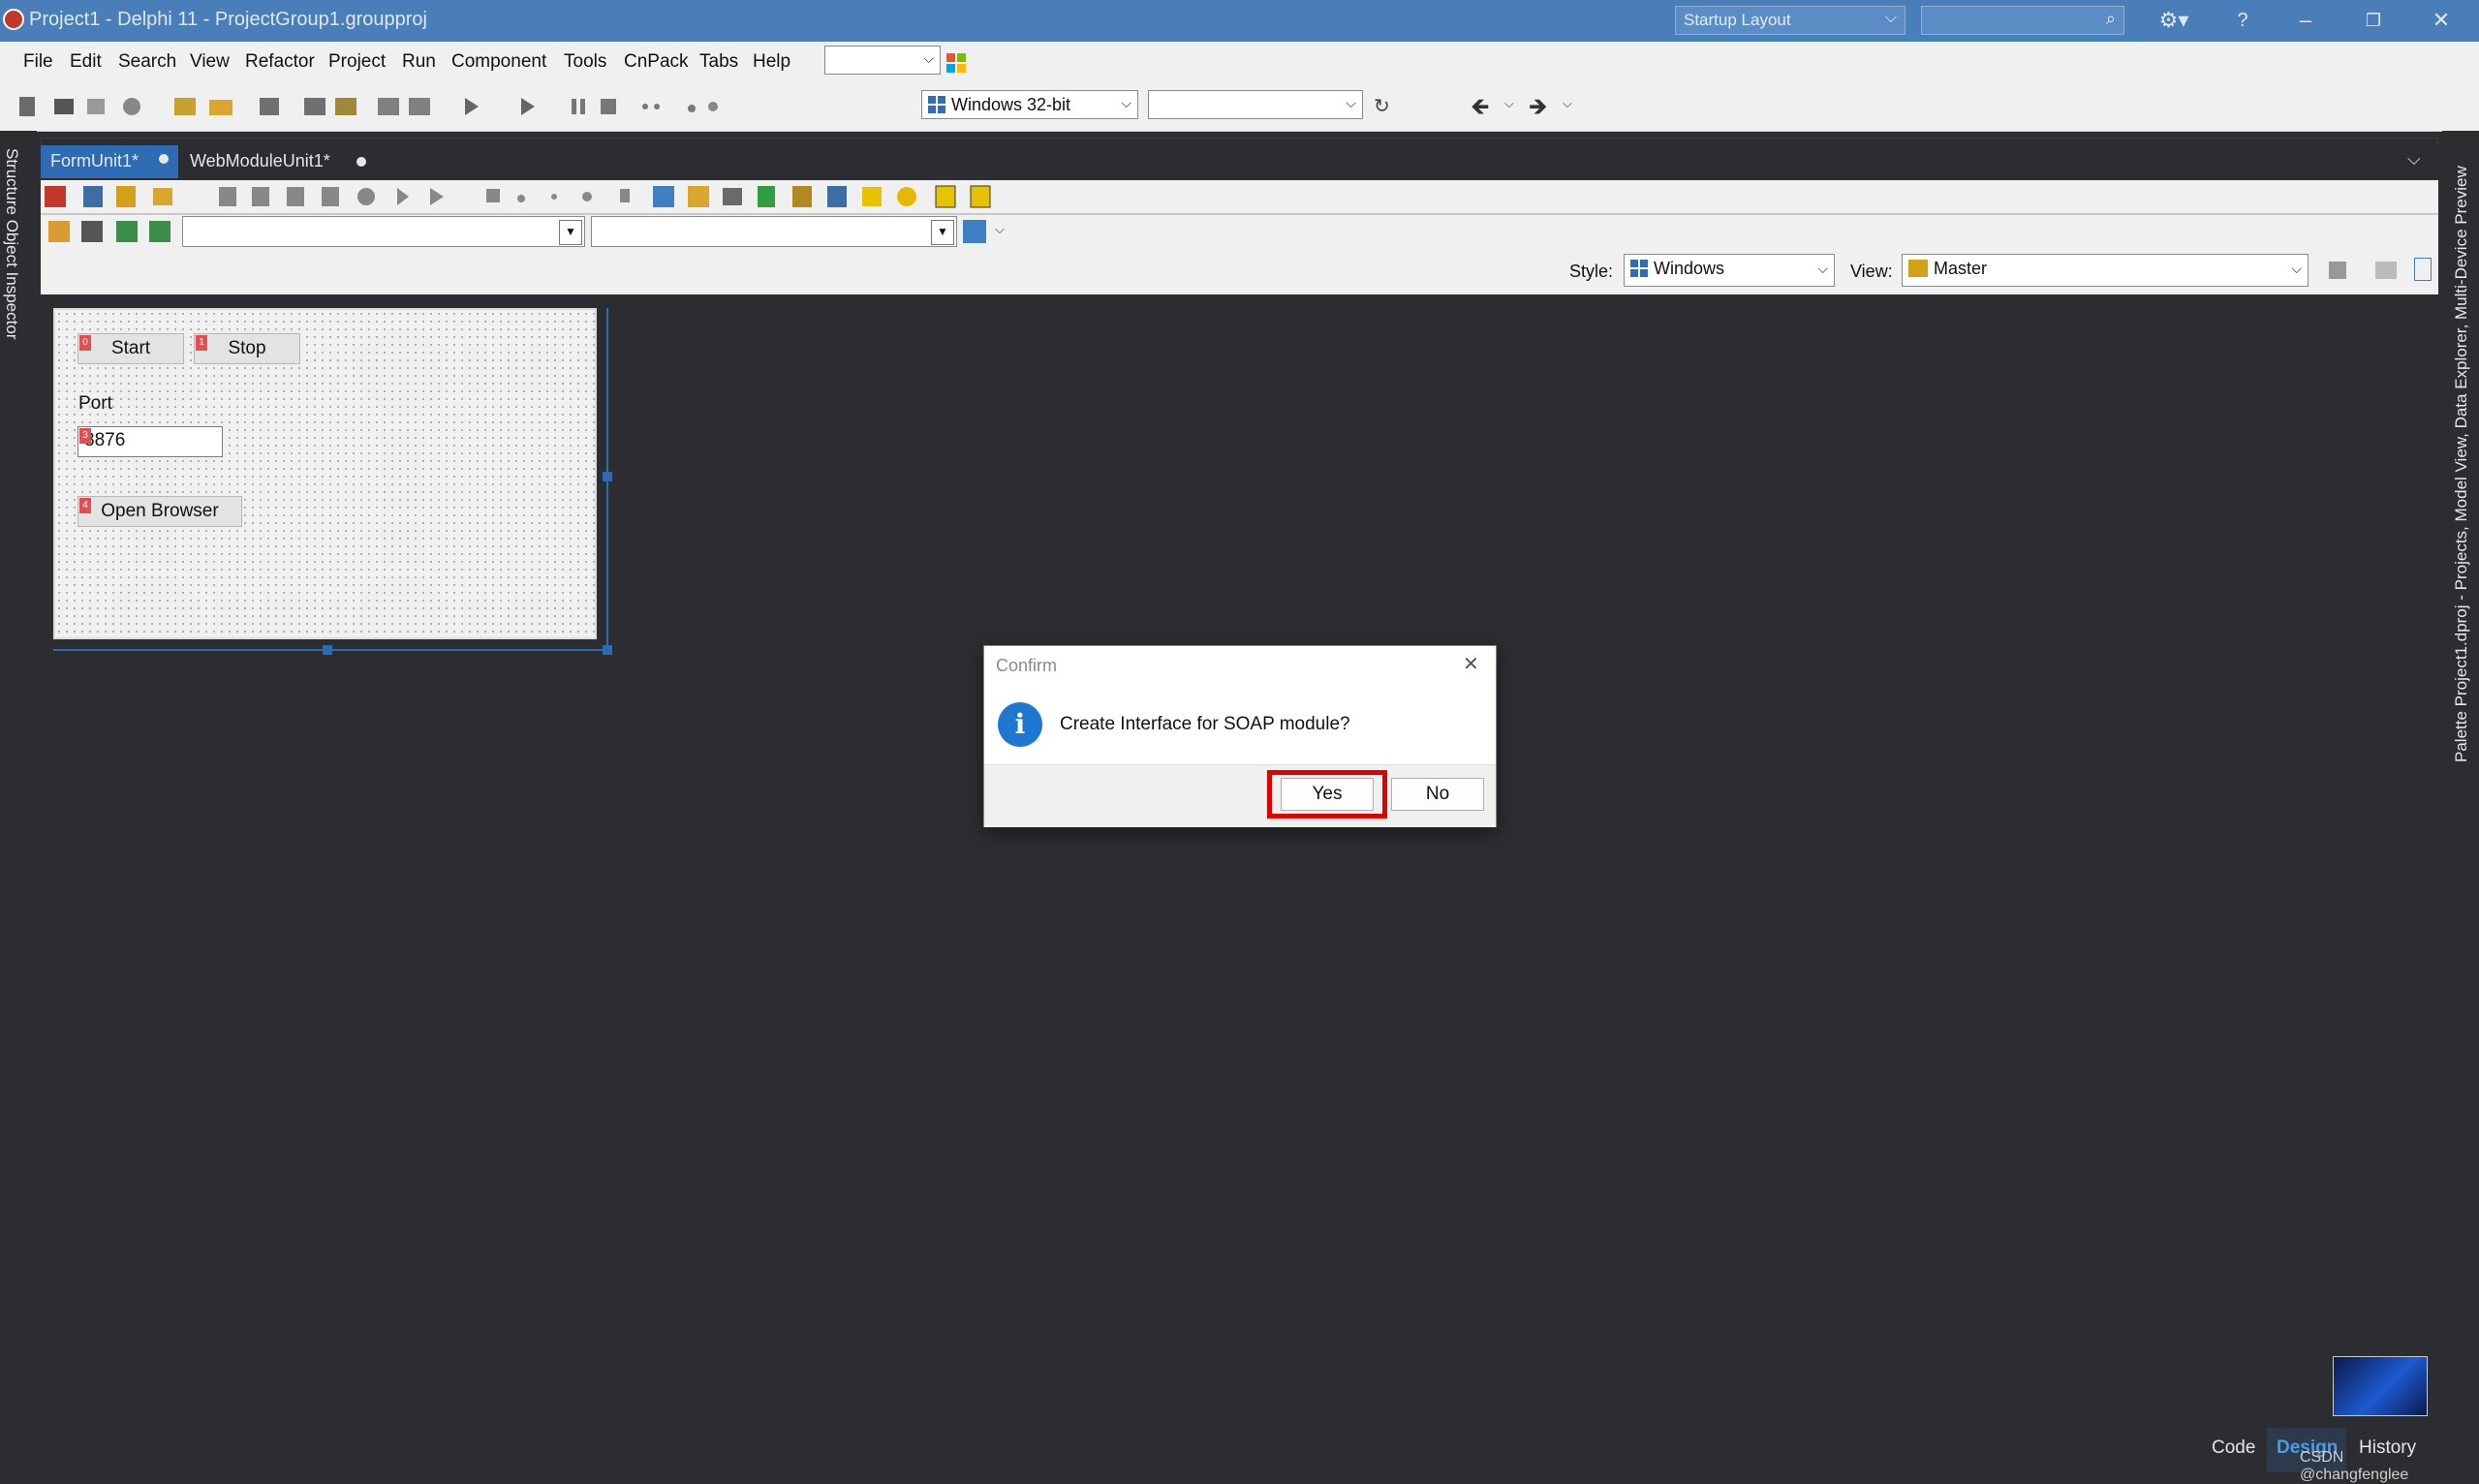 The height and width of the screenshot is (1484, 2479). I want to click on designer-icons-row1, so click(529, 197).